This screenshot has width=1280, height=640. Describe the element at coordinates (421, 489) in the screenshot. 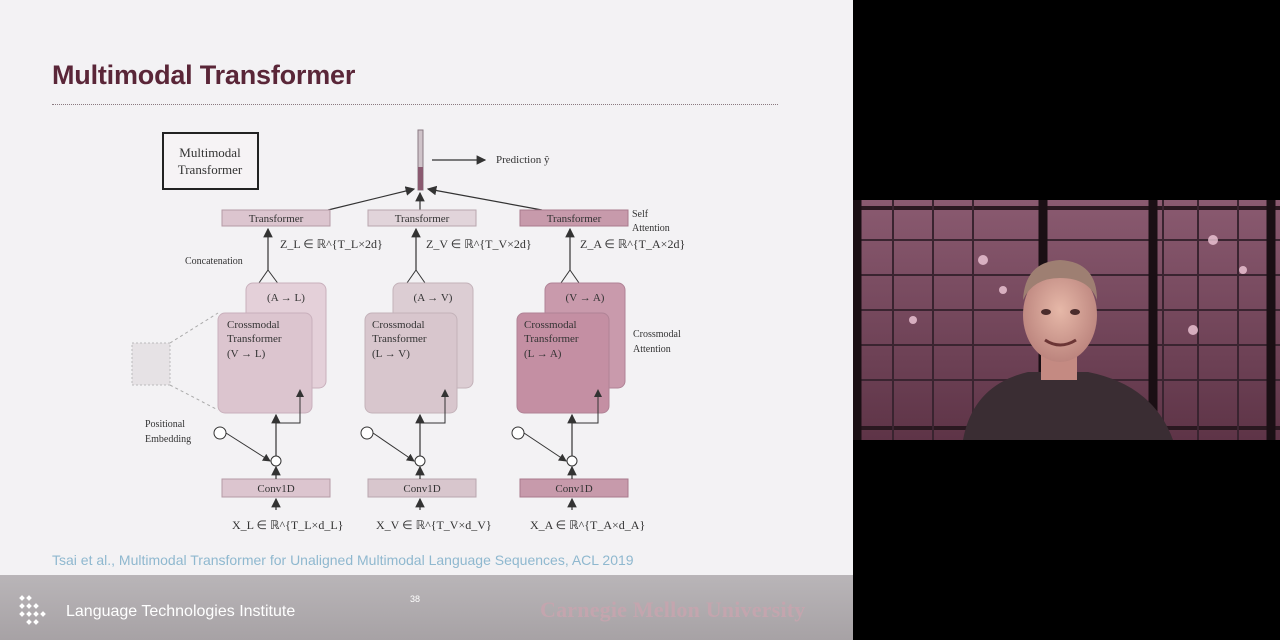

I see `conv-label-v: Conv1D` at that location.